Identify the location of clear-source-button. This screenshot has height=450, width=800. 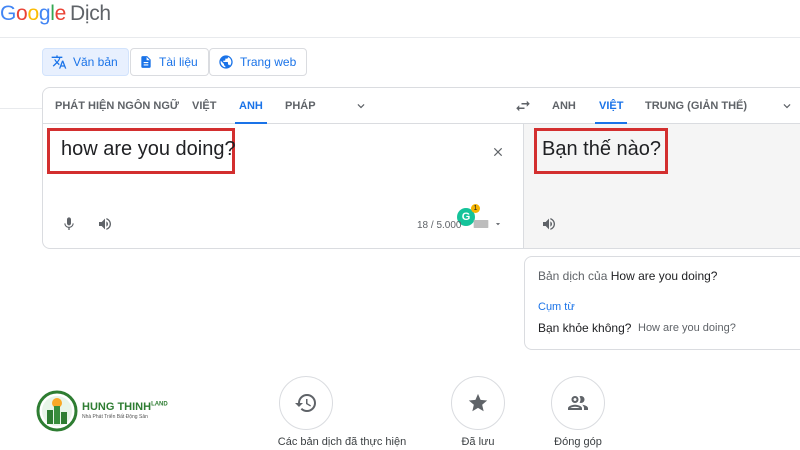
(498, 152).